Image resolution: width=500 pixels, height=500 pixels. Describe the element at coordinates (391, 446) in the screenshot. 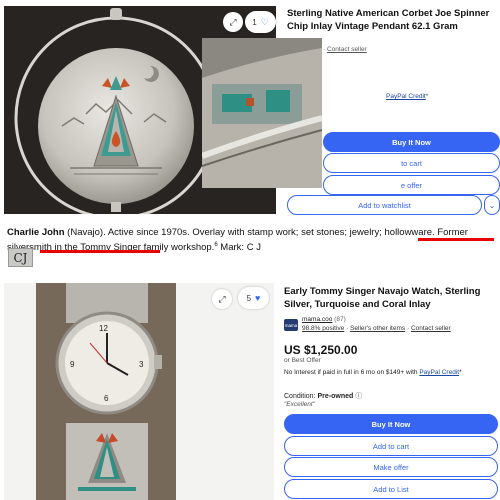

I see `add-to-cart-button-2: Add to cart` at that location.